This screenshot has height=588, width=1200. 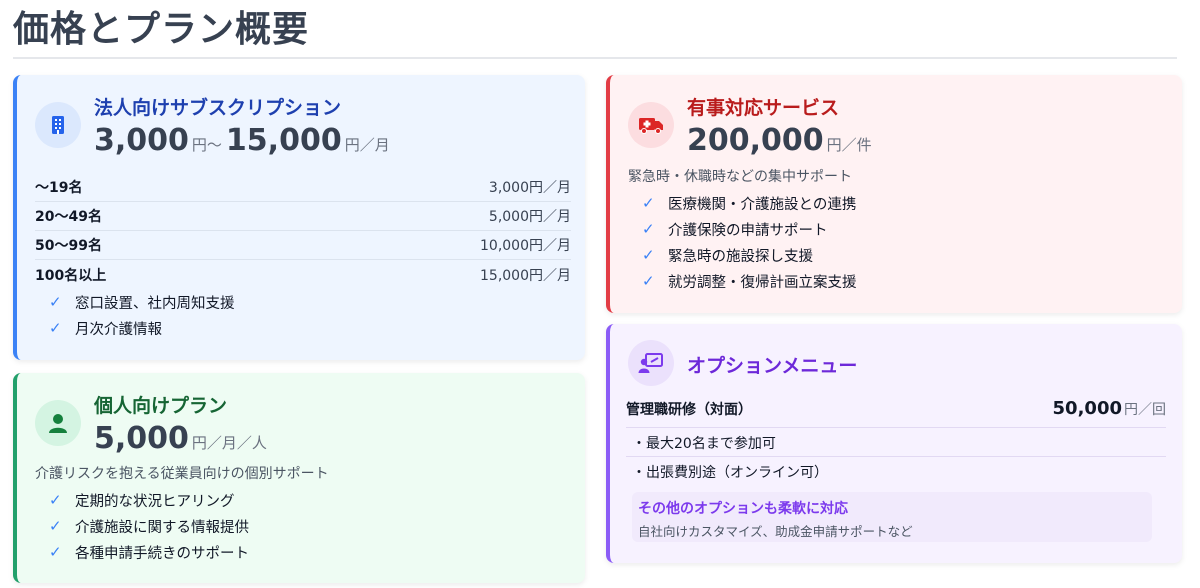 What do you see at coordinates (303, 216) in the screenshot?
I see `tier-row: 20〜49名 5,000円／月` at bounding box center [303, 216].